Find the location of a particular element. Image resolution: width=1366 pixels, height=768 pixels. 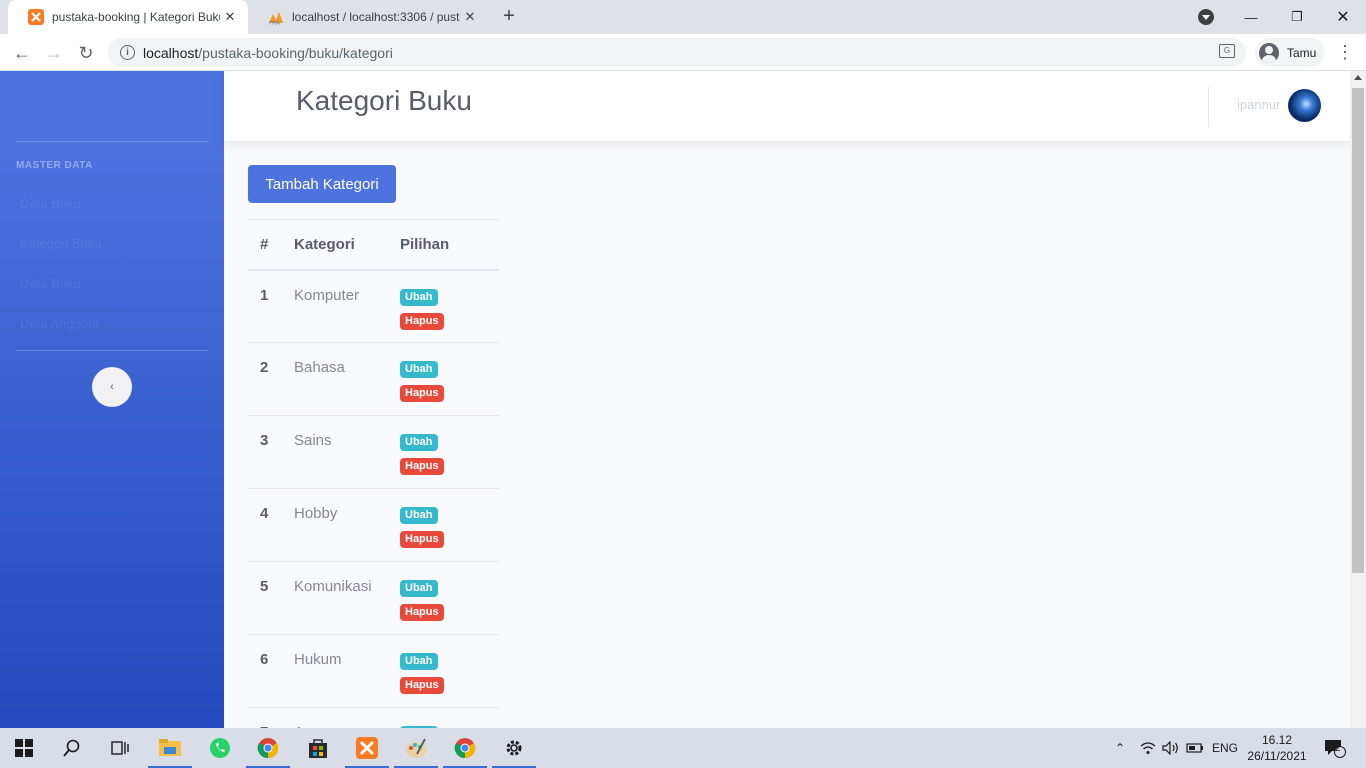

sidebar-item-kategori-buku: Kategori Buku is located at coordinates (61, 243).